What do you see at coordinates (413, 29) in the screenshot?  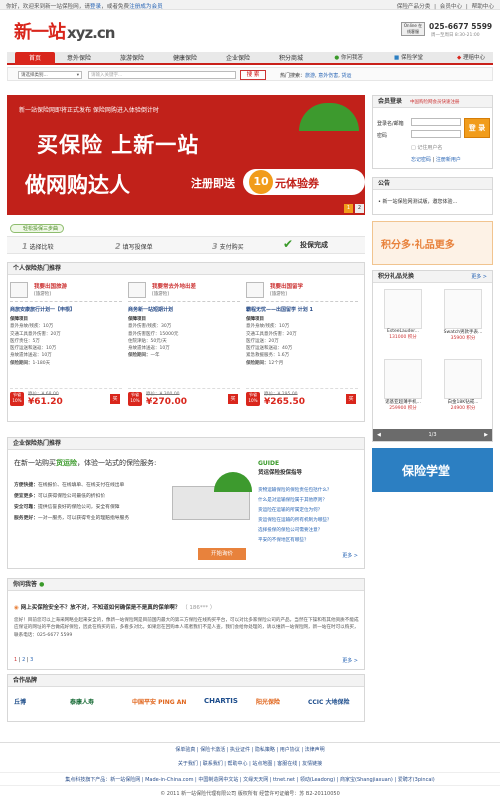 I see `online-service-badge: Online 在线客服` at bounding box center [413, 29].